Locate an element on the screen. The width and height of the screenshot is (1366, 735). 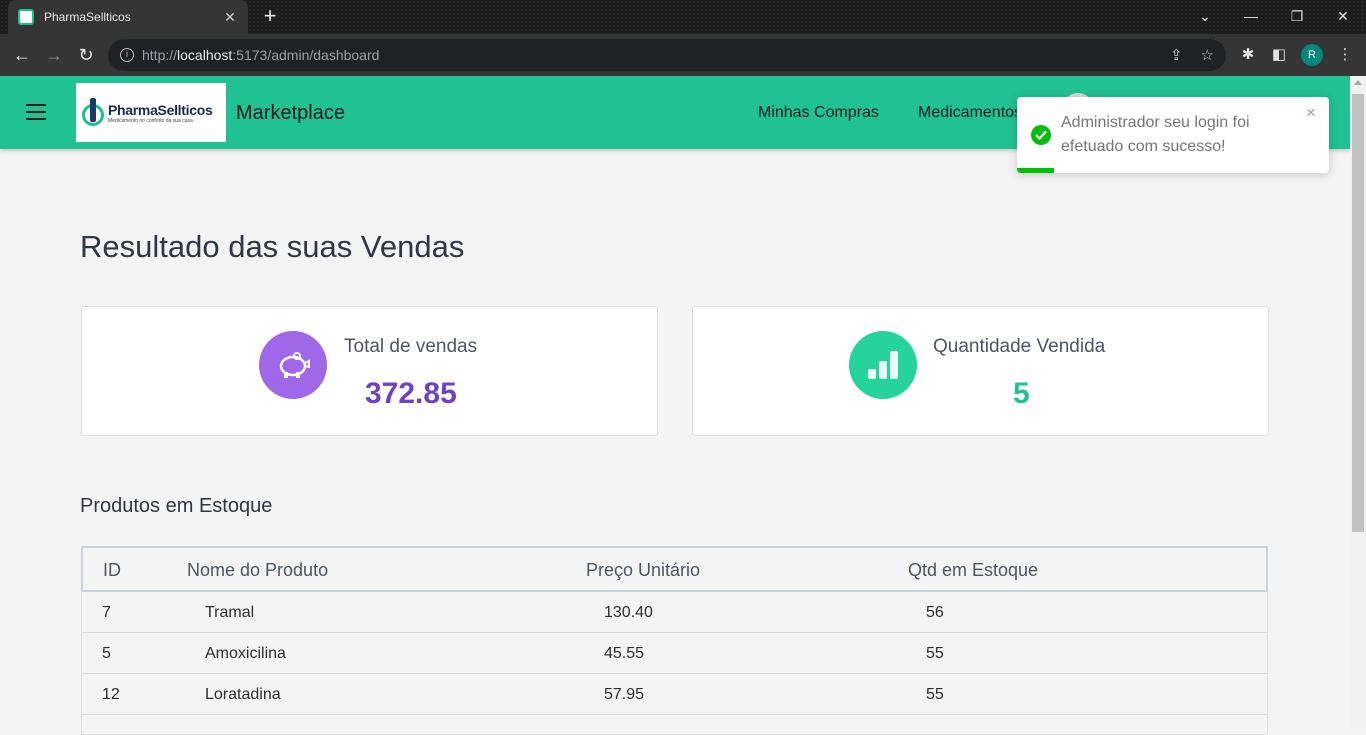
tab-close-icon: ✕ is located at coordinates (230, 17).